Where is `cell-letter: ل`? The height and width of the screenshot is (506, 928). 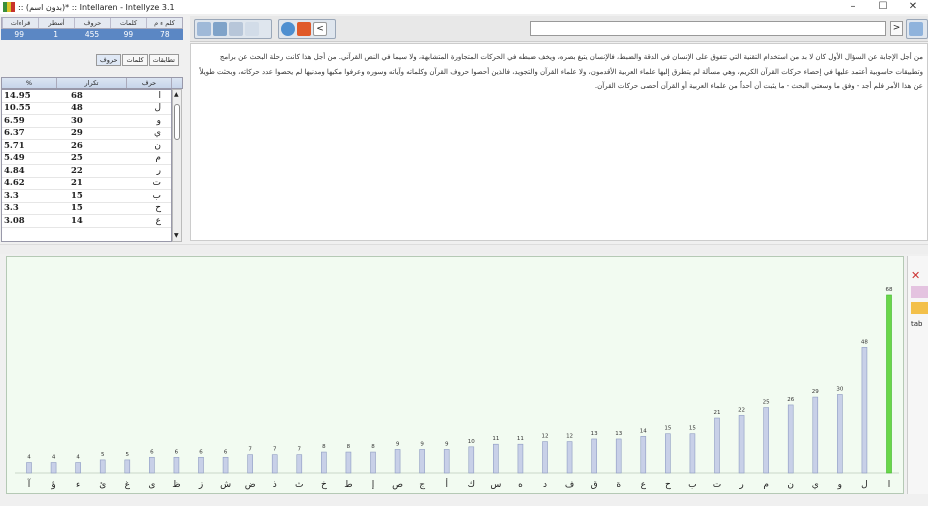 cell-letter: ل is located at coordinates (157, 108).